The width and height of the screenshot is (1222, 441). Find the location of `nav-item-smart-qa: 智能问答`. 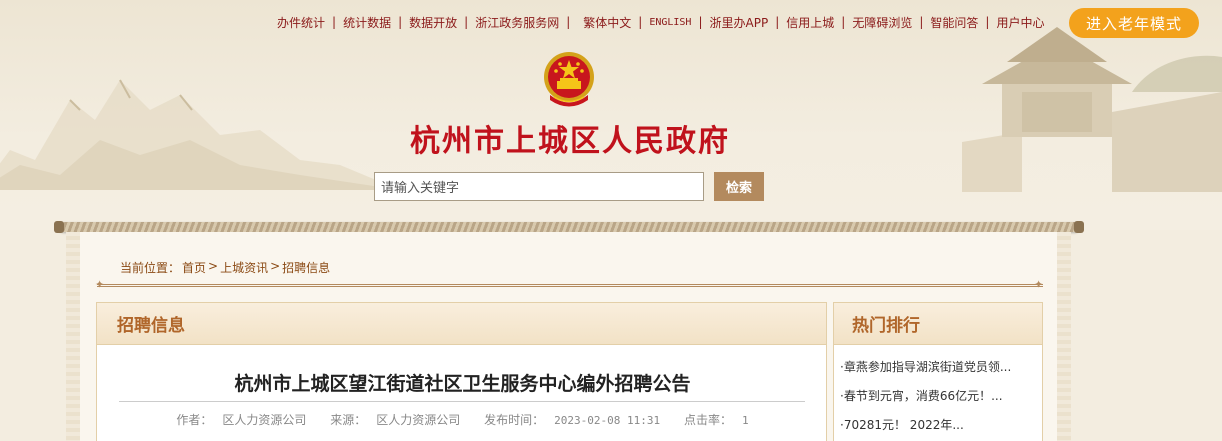

nav-item-smart-qa: 智能问答 is located at coordinates (954, 22).